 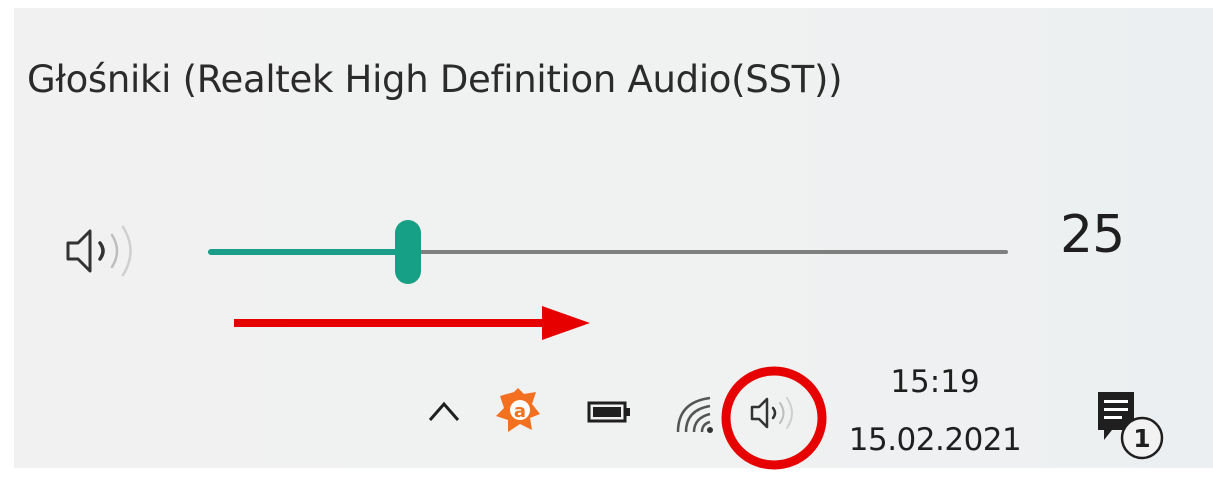 What do you see at coordinates (1092, 235) in the screenshot?
I see `volume-value: 25` at bounding box center [1092, 235].